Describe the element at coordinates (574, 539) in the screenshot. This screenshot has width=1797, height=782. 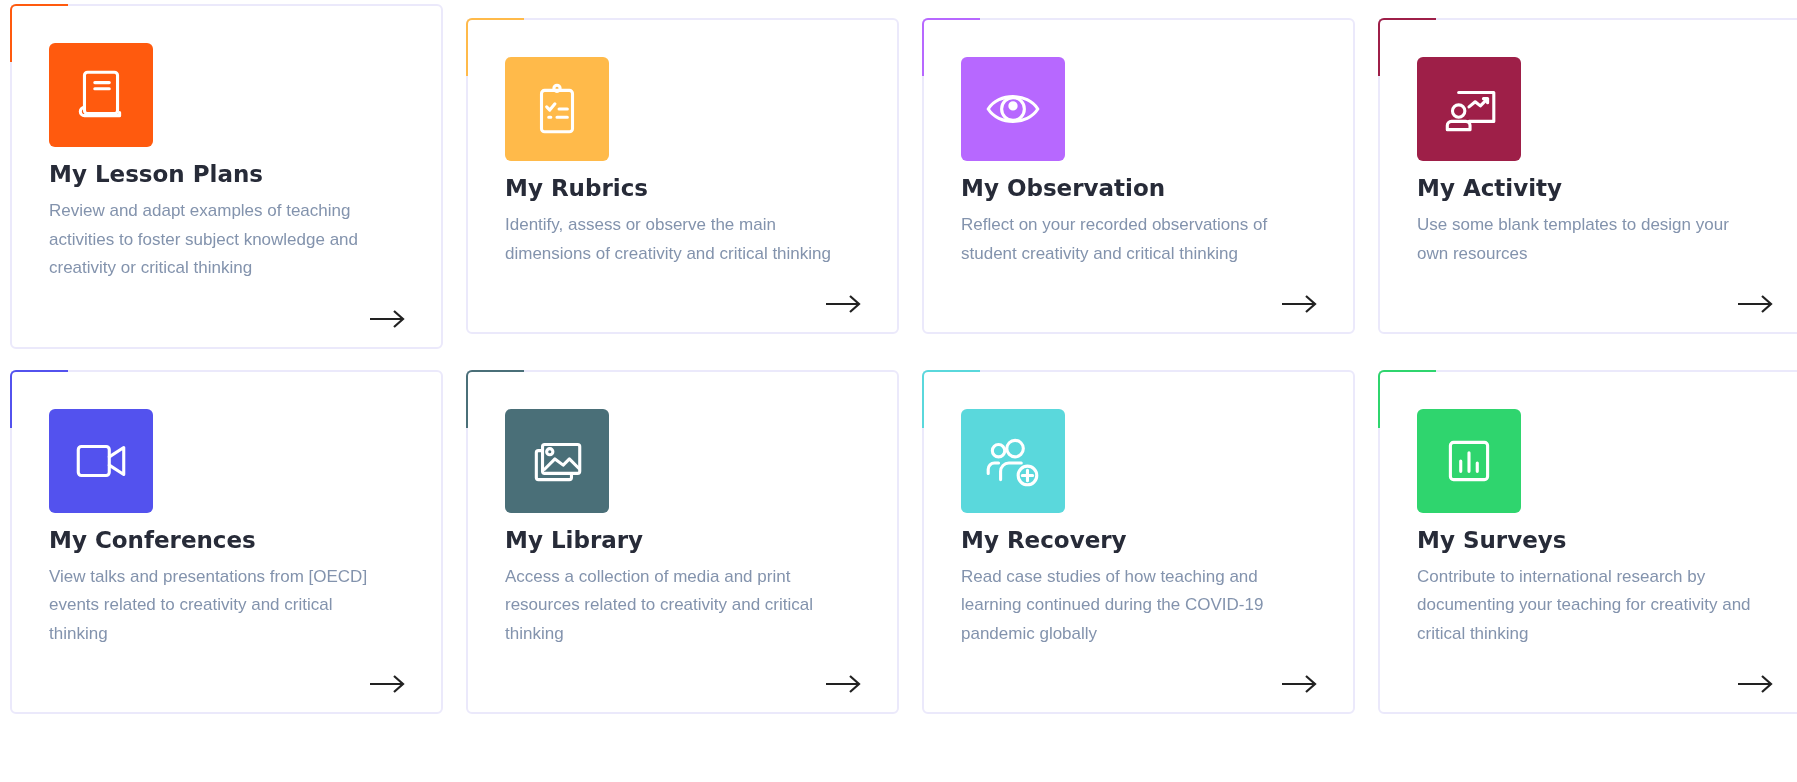
I see `card-title: My Library` at that location.